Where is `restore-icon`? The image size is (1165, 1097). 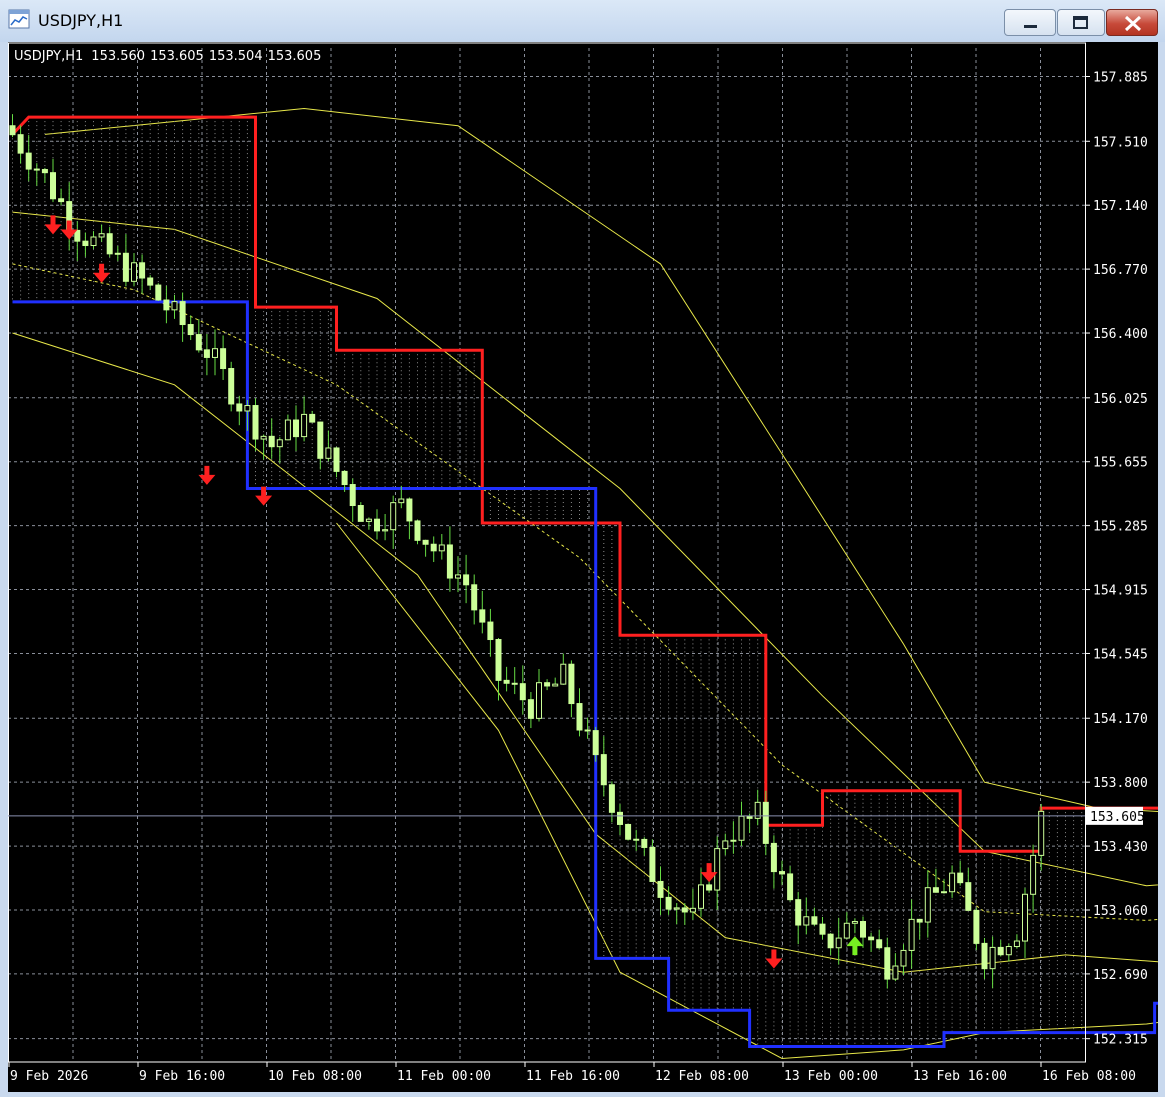
restore-icon is located at coordinates (1080, 22).